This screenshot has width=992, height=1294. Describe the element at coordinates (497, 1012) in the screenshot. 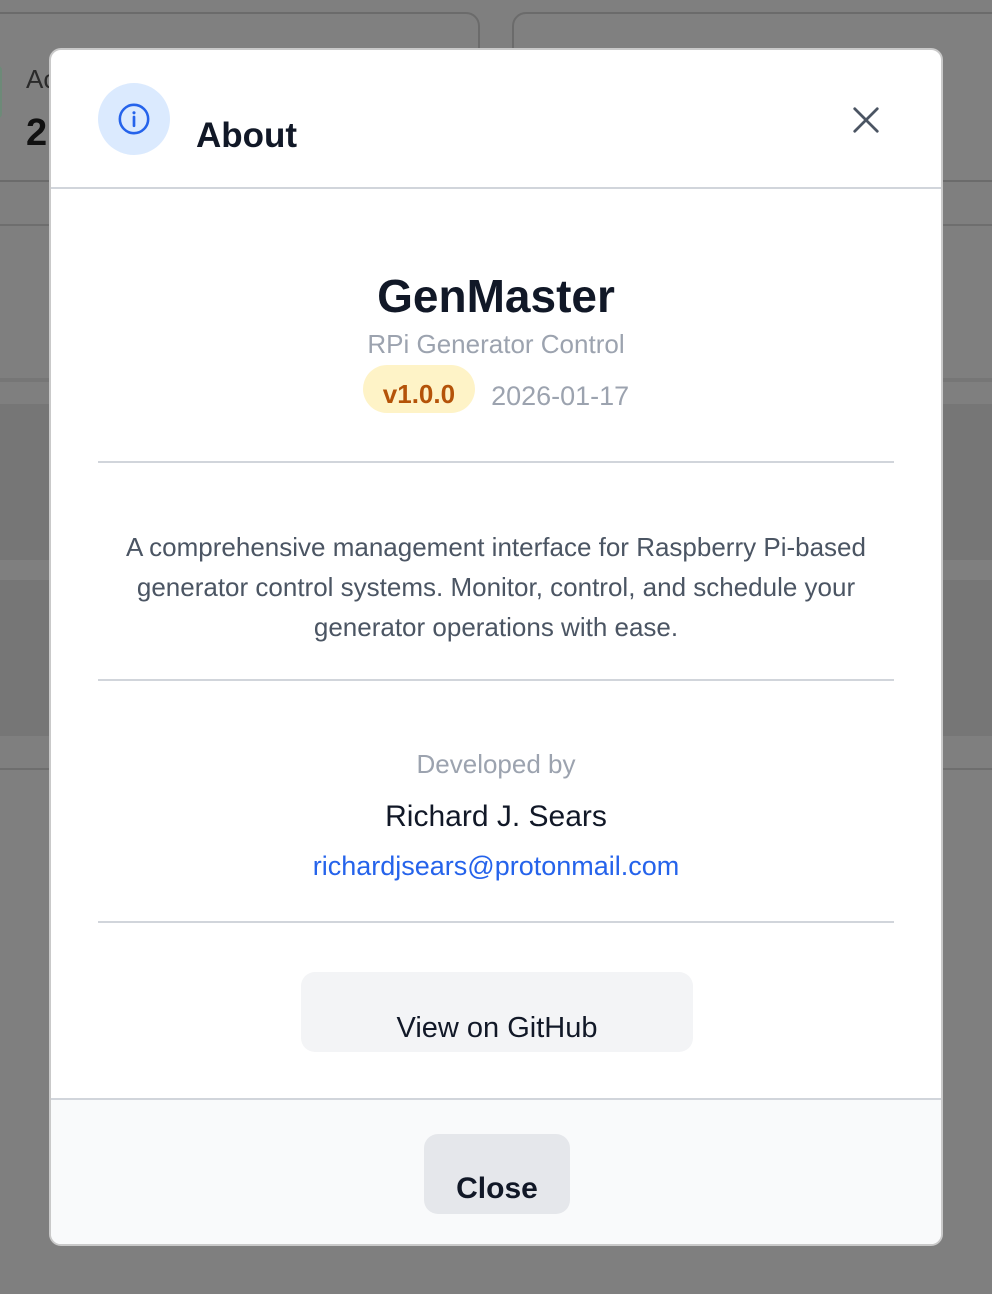

I see `view-on-github-button: View on GitHub` at that location.